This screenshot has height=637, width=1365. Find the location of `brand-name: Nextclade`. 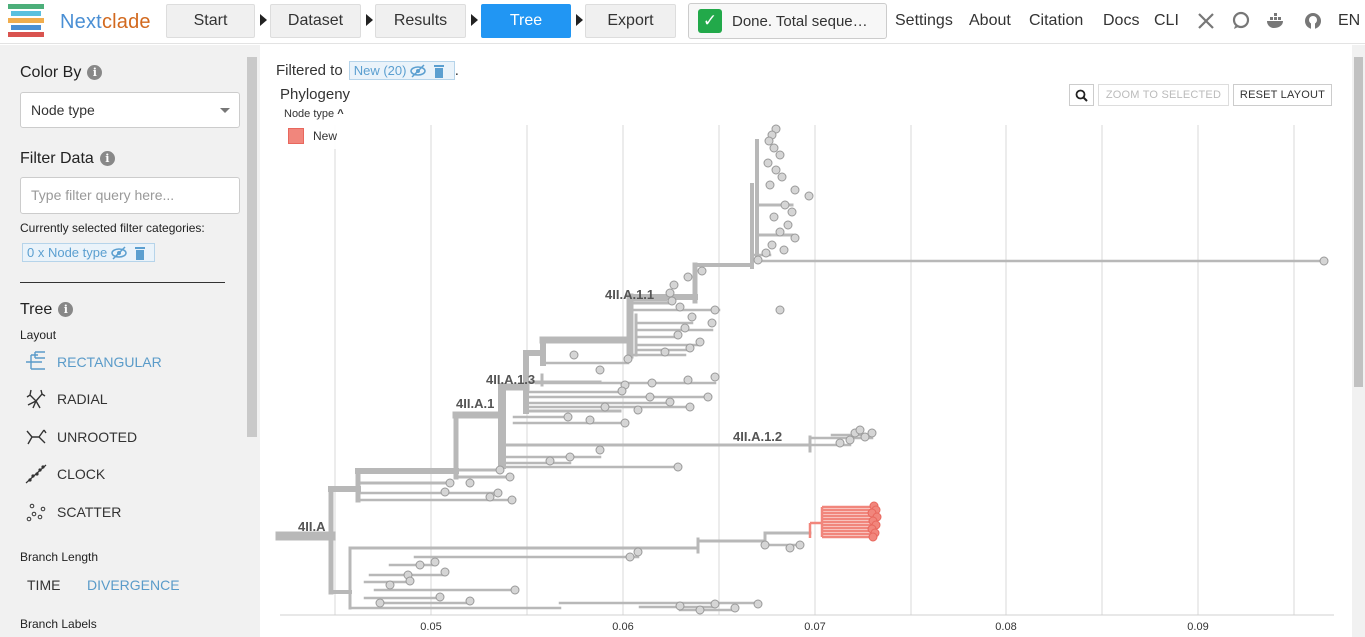

brand-name: Nextclade is located at coordinates (105, 22).